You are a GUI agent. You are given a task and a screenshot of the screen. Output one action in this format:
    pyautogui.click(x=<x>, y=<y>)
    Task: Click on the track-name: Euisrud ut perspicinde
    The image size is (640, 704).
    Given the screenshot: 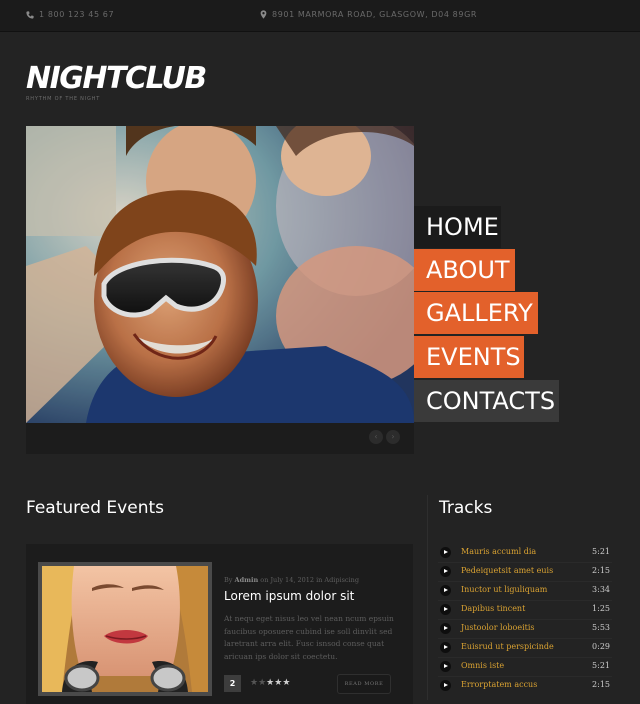 What is the action you would take?
    pyautogui.click(x=507, y=646)
    